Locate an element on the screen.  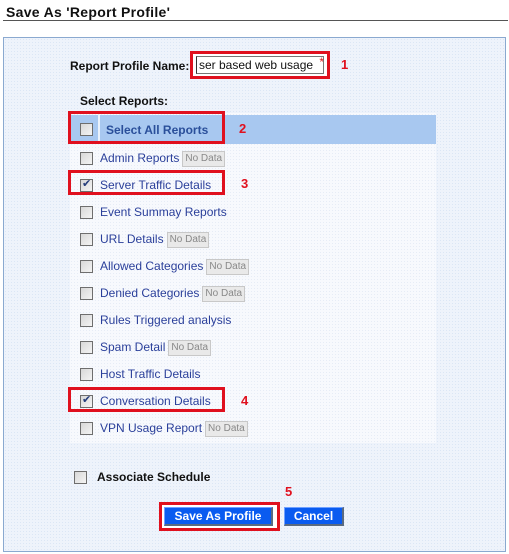
report-item: Host Traffic Details is located at coordinates (250, 375).